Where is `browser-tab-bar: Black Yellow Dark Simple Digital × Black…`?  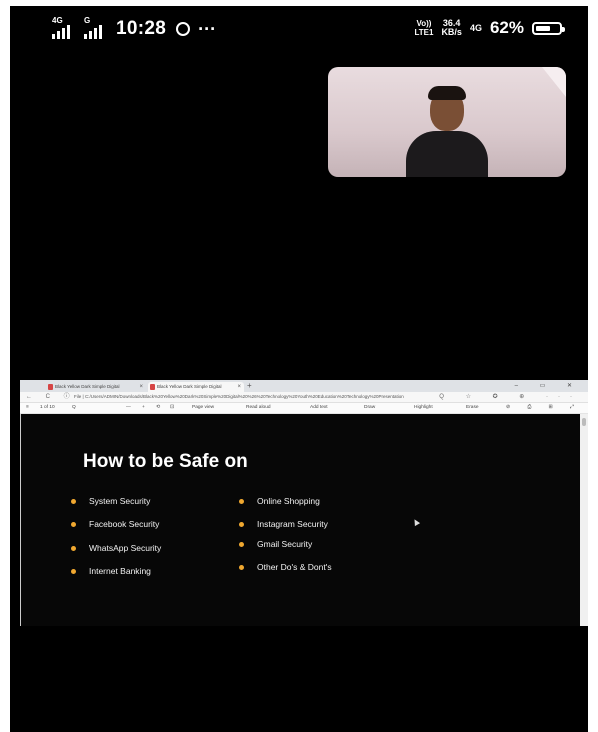 browser-tab-bar: Black Yellow Dark Simple Digital × Black… is located at coordinates (304, 386).